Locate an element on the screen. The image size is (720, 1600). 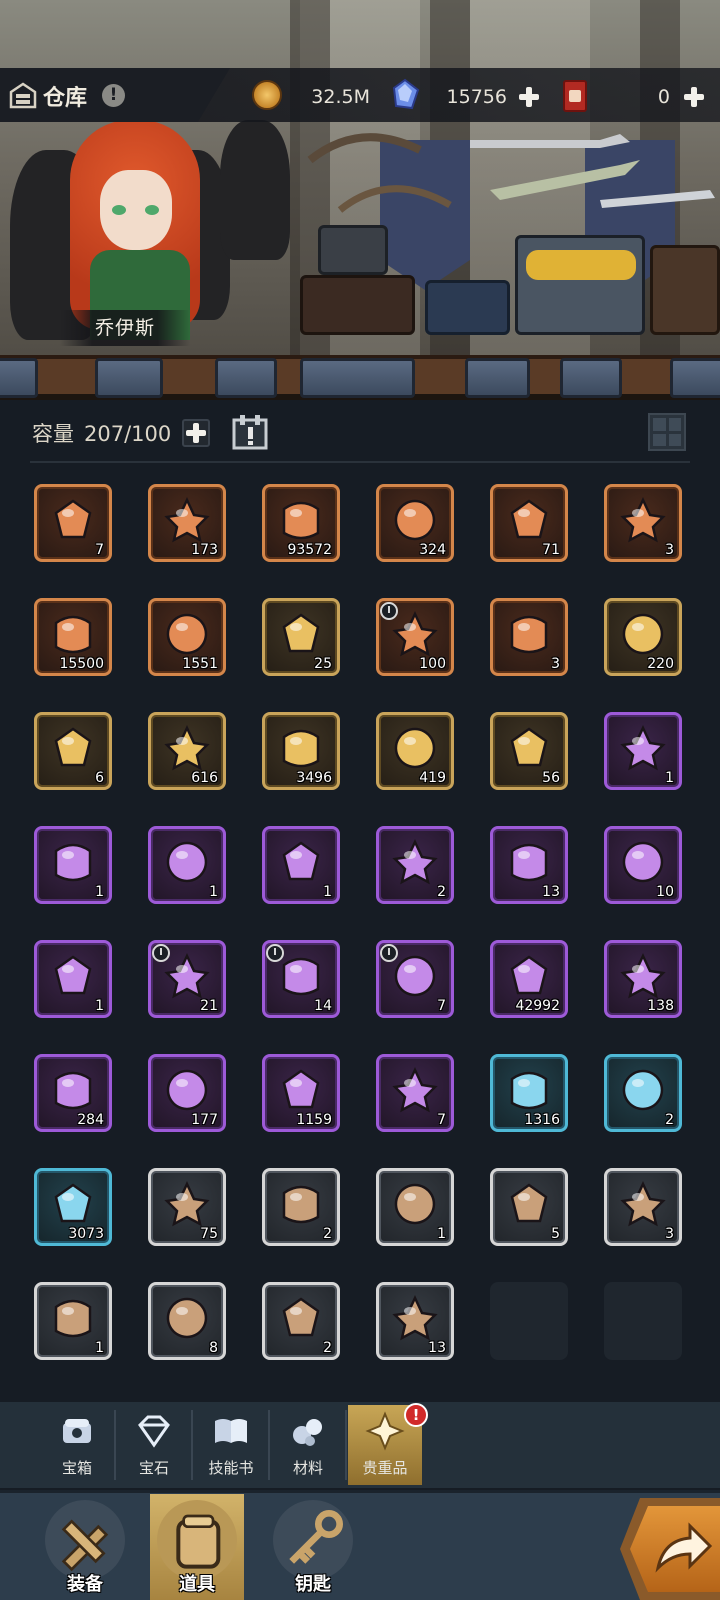
item-count: 220 is located at coordinates (660, 664).